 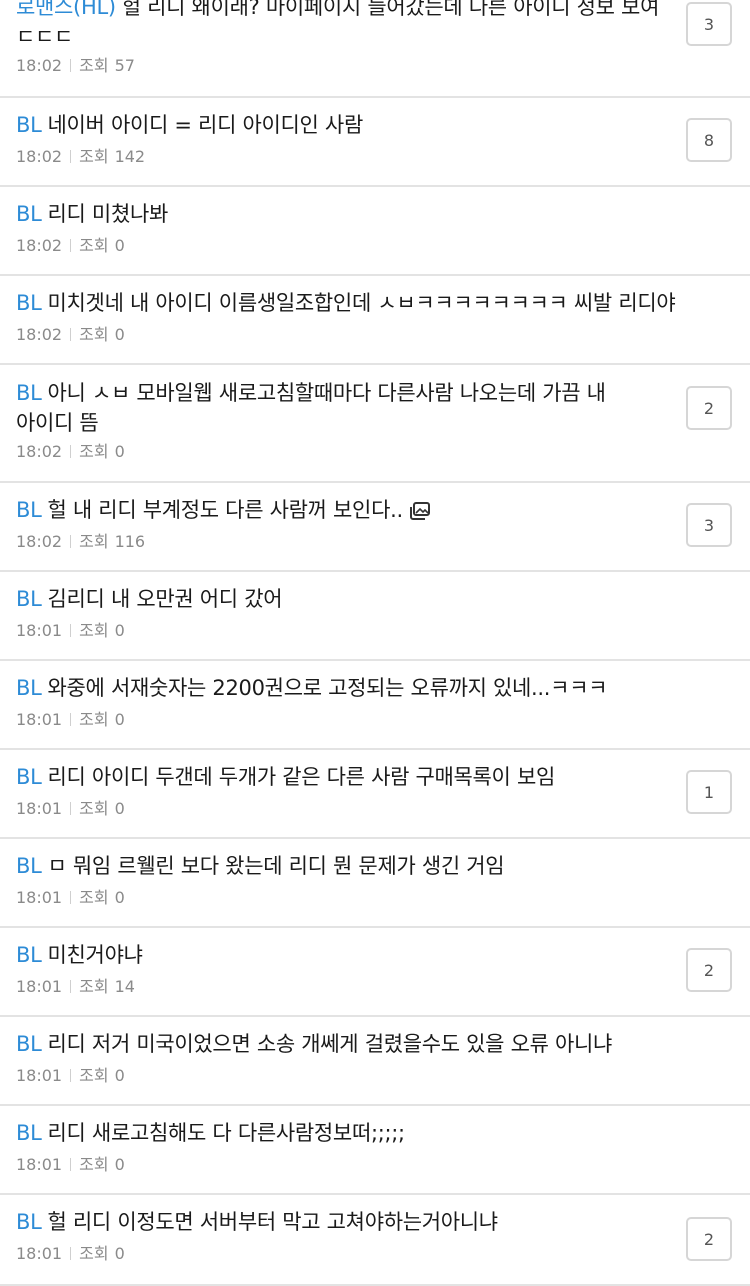 What do you see at coordinates (226, 1133) in the screenshot?
I see `post-title-text: 리디 새로고침해도 다 다른사람정보떠;;;;;` at bounding box center [226, 1133].